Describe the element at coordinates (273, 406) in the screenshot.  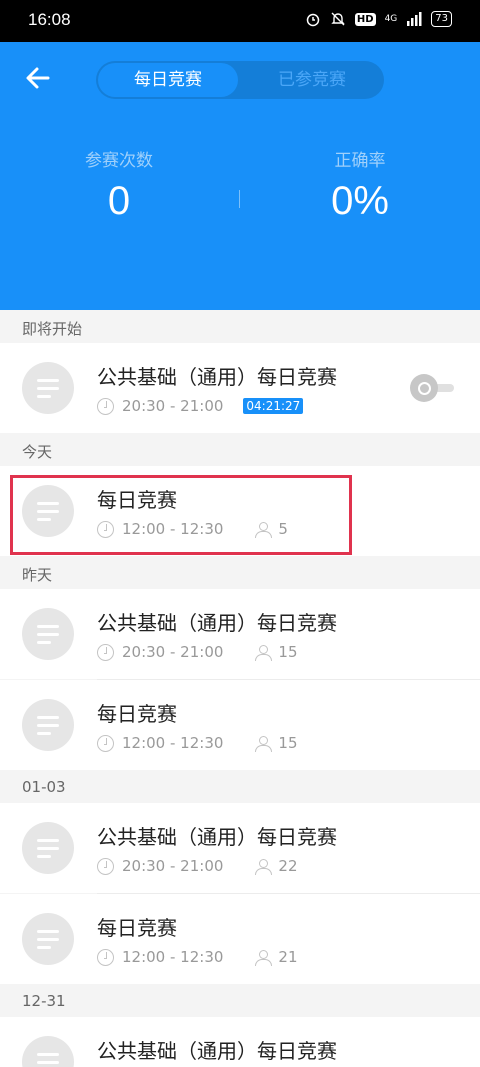
I see `countdown-badge: 04:21:27` at that location.